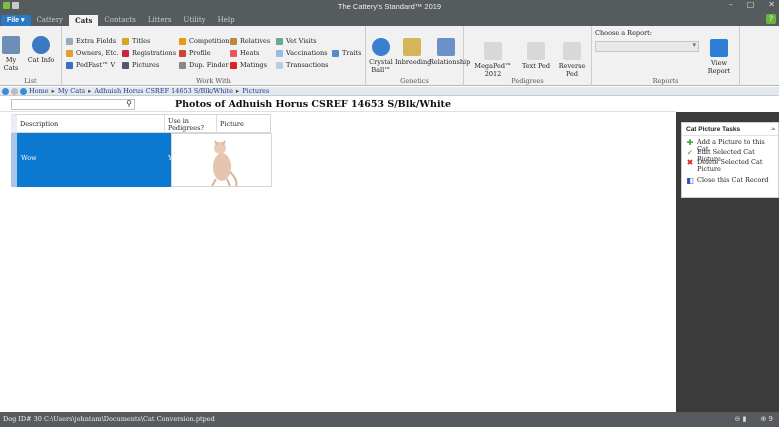 Image resolution: width=779 pixels, height=427 pixels. Describe the element at coordinates (195, 53) in the screenshot. I see `profile-button: Profile` at that location.